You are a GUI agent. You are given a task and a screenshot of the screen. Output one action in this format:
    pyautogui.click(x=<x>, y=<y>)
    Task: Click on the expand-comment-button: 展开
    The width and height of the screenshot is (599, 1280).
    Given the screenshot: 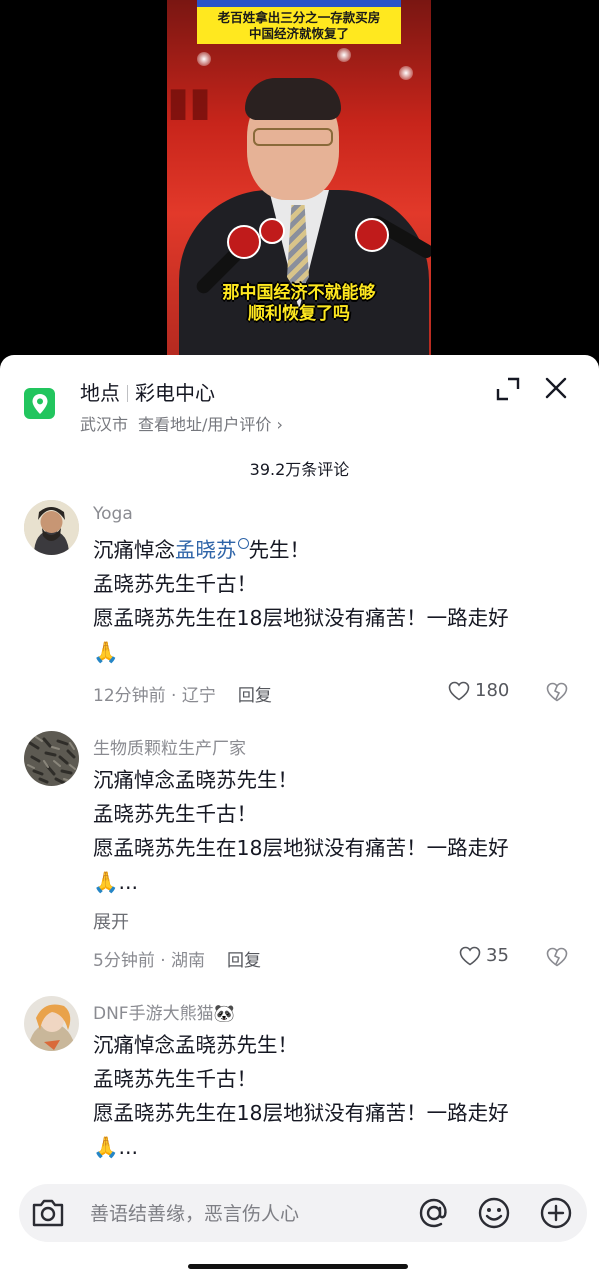 What is the action you would take?
    pyautogui.click(x=111, y=921)
    